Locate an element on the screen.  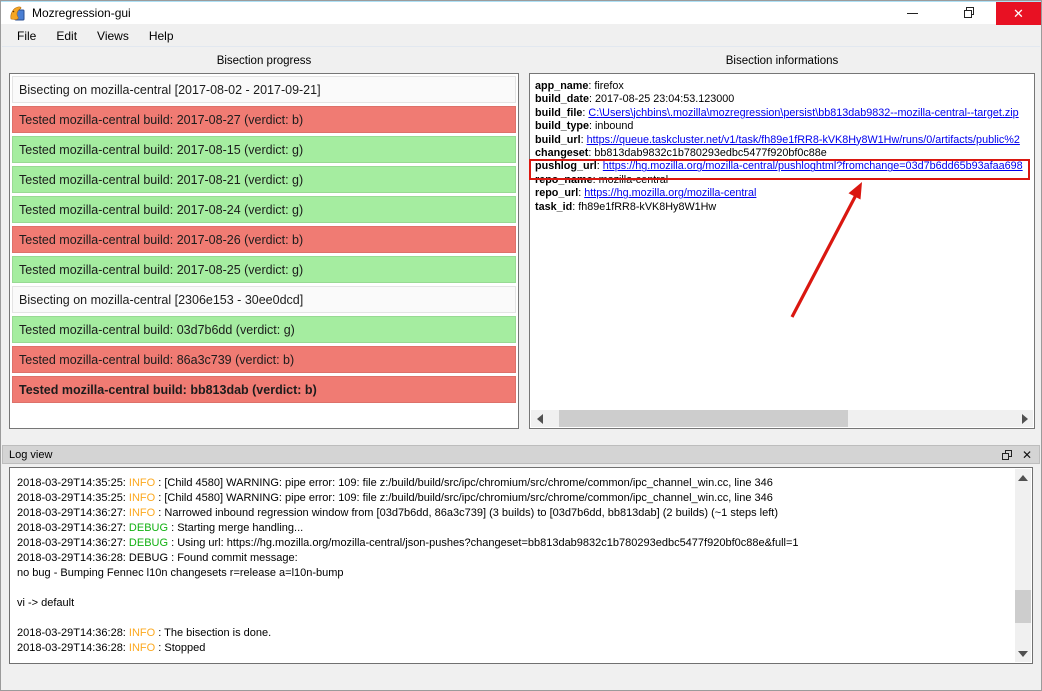
minimize-icon is located at coordinates (912, 13).